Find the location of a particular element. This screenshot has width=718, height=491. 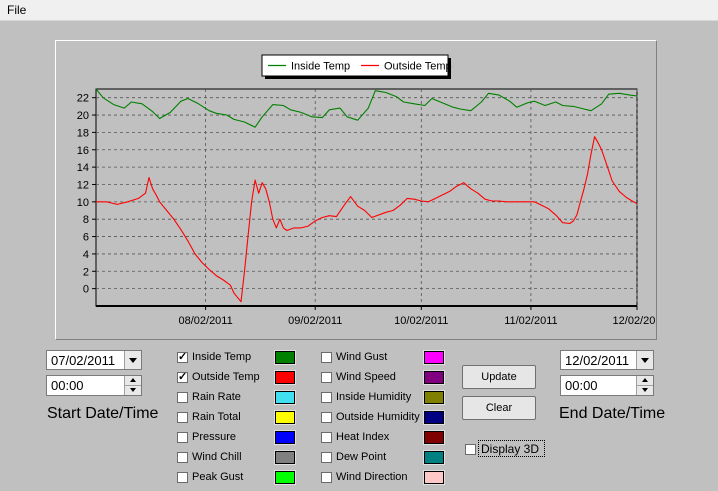

wind-speed-checkbox is located at coordinates (326, 377).